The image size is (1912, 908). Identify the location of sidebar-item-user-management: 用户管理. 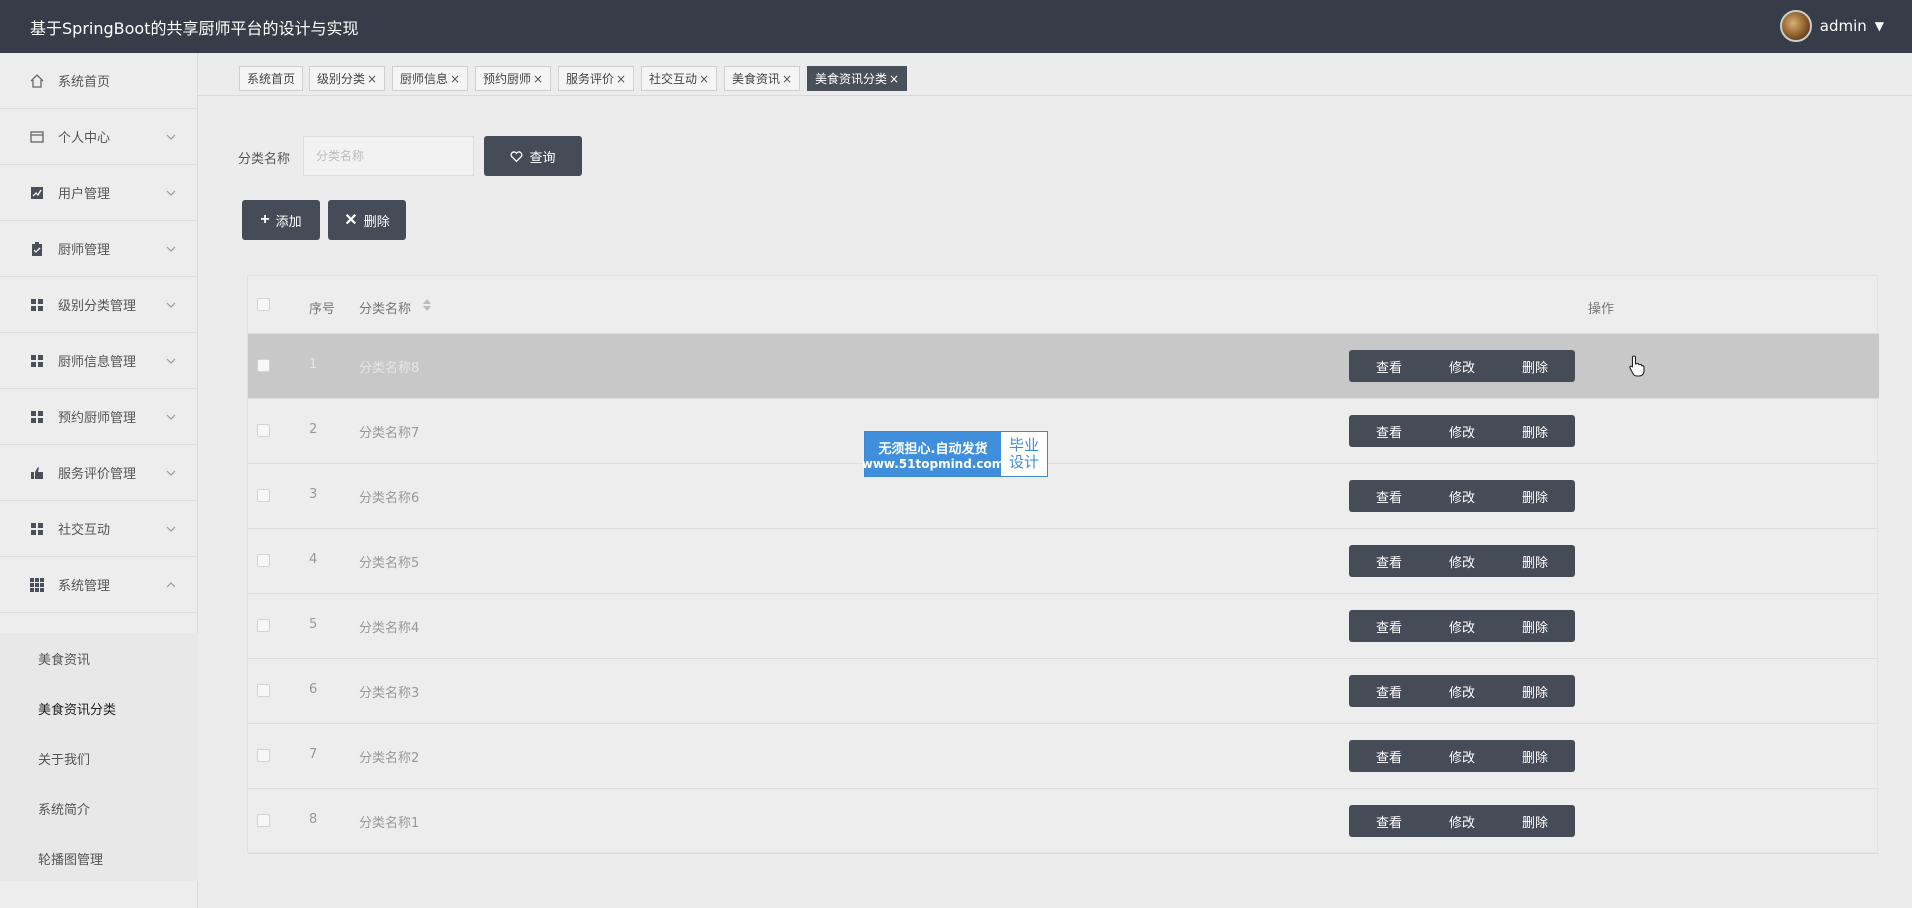
(99, 193).